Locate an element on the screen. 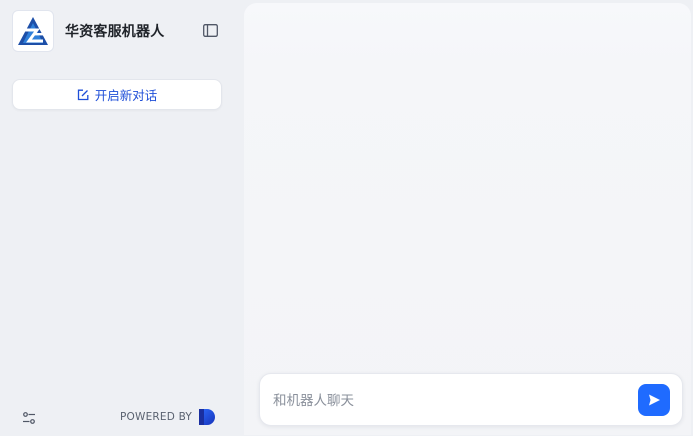 This screenshot has width=693, height=436. settings-button is located at coordinates (29, 418).